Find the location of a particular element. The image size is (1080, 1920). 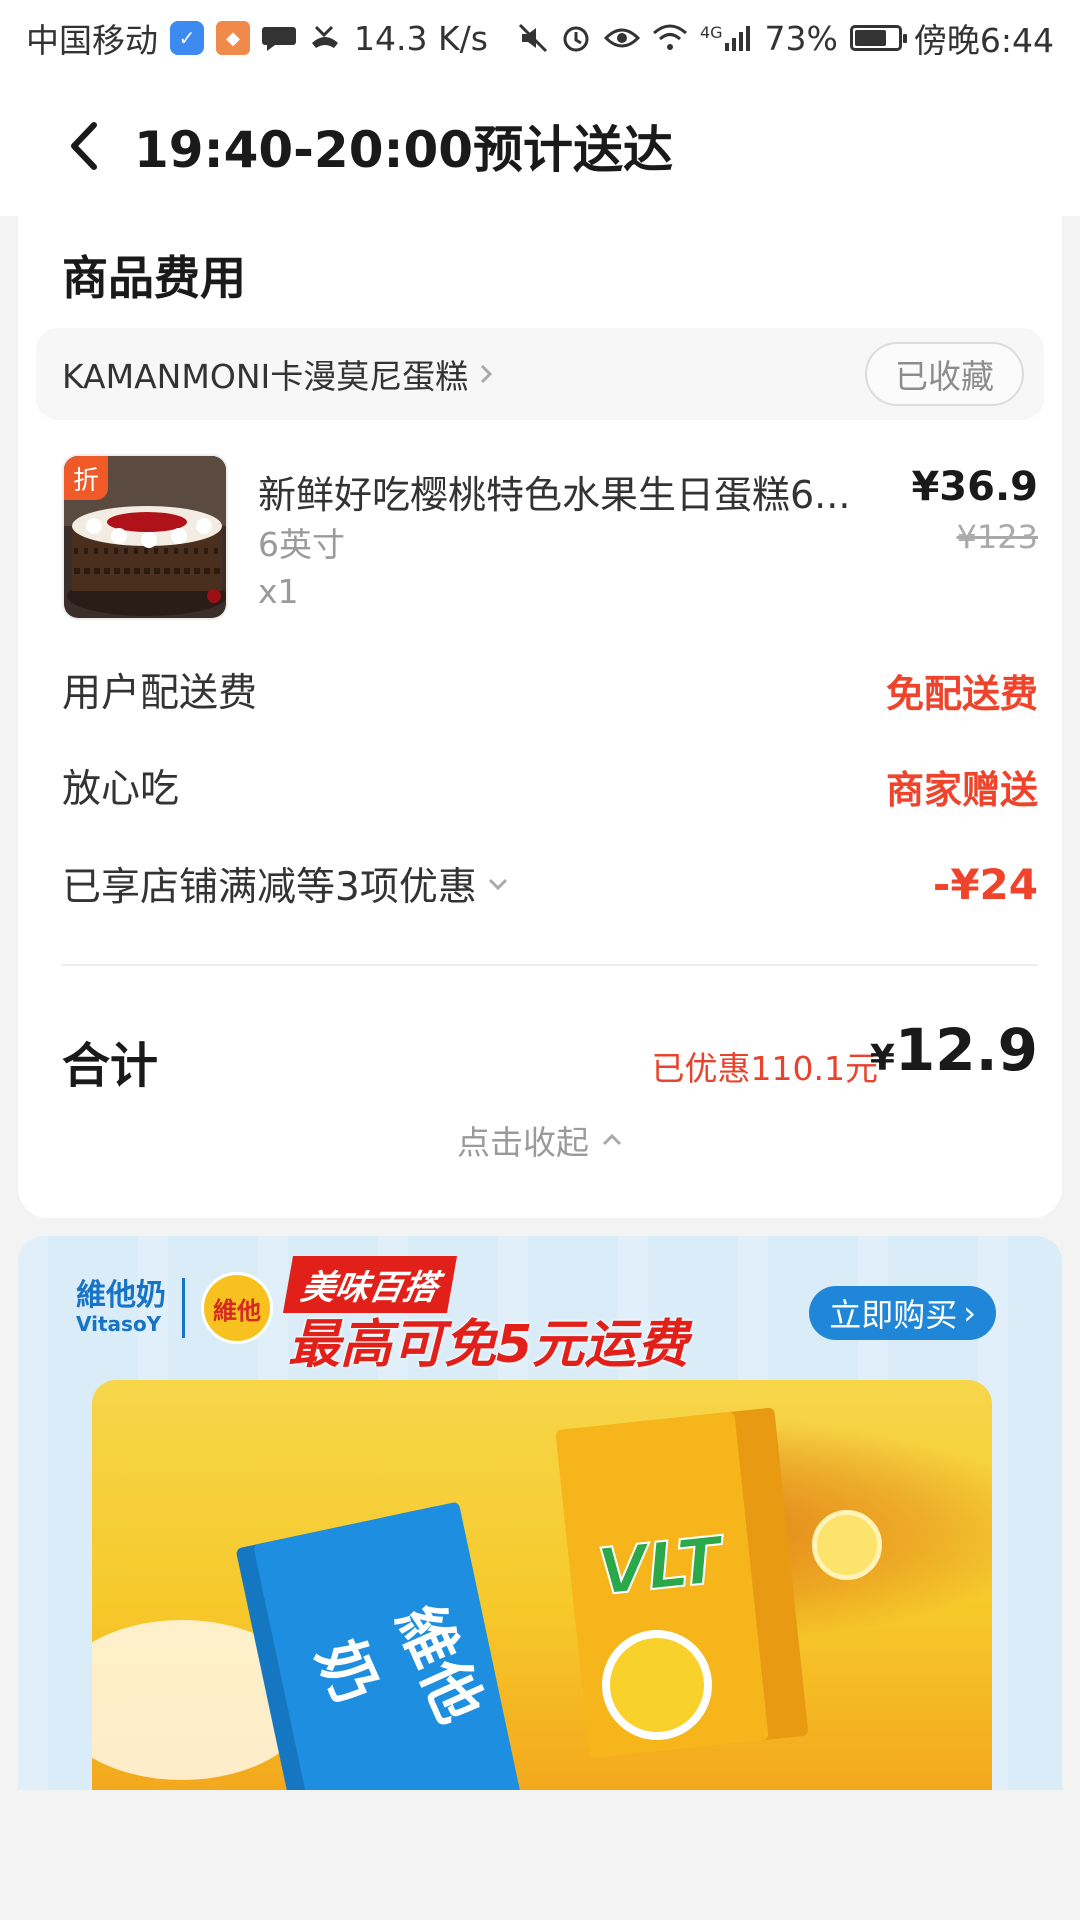

total-label: 合计 is located at coordinates (110, 1066).